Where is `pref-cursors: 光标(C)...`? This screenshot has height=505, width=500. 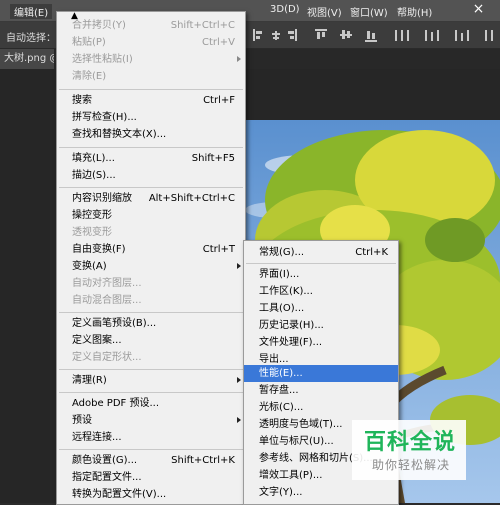 pref-cursors: 光标(C)... is located at coordinates (321, 407).